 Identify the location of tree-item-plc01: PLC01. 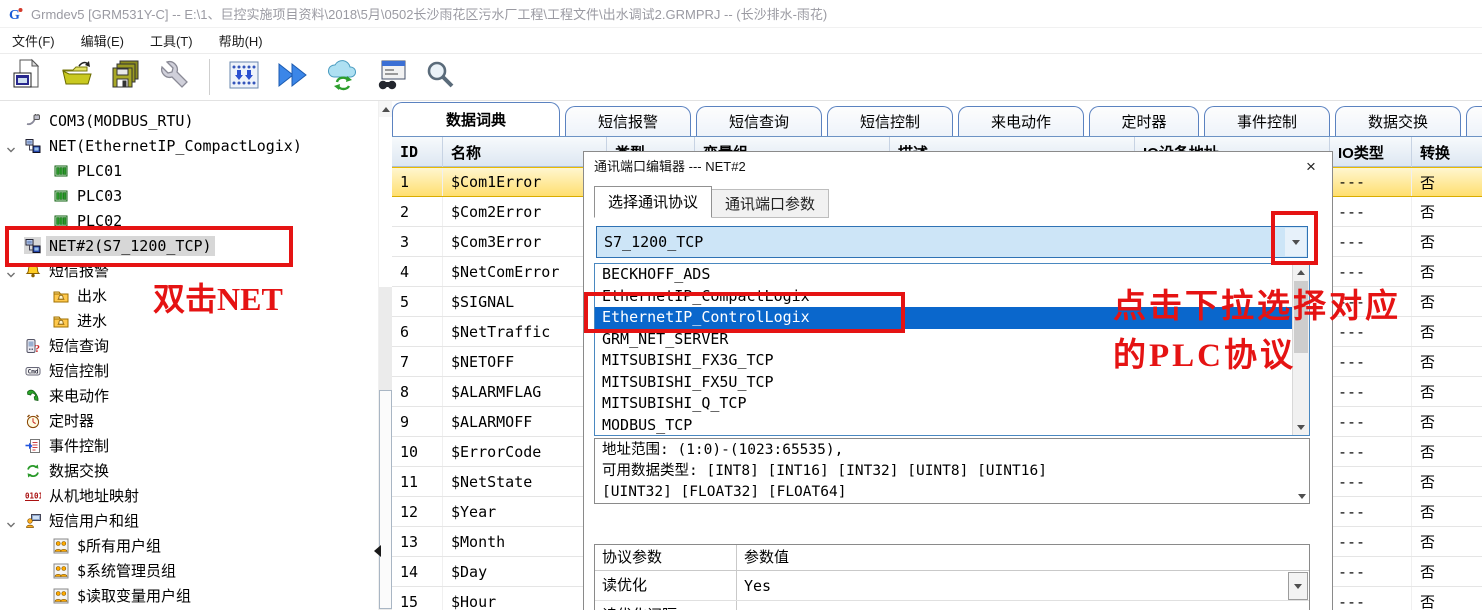
(88, 170).